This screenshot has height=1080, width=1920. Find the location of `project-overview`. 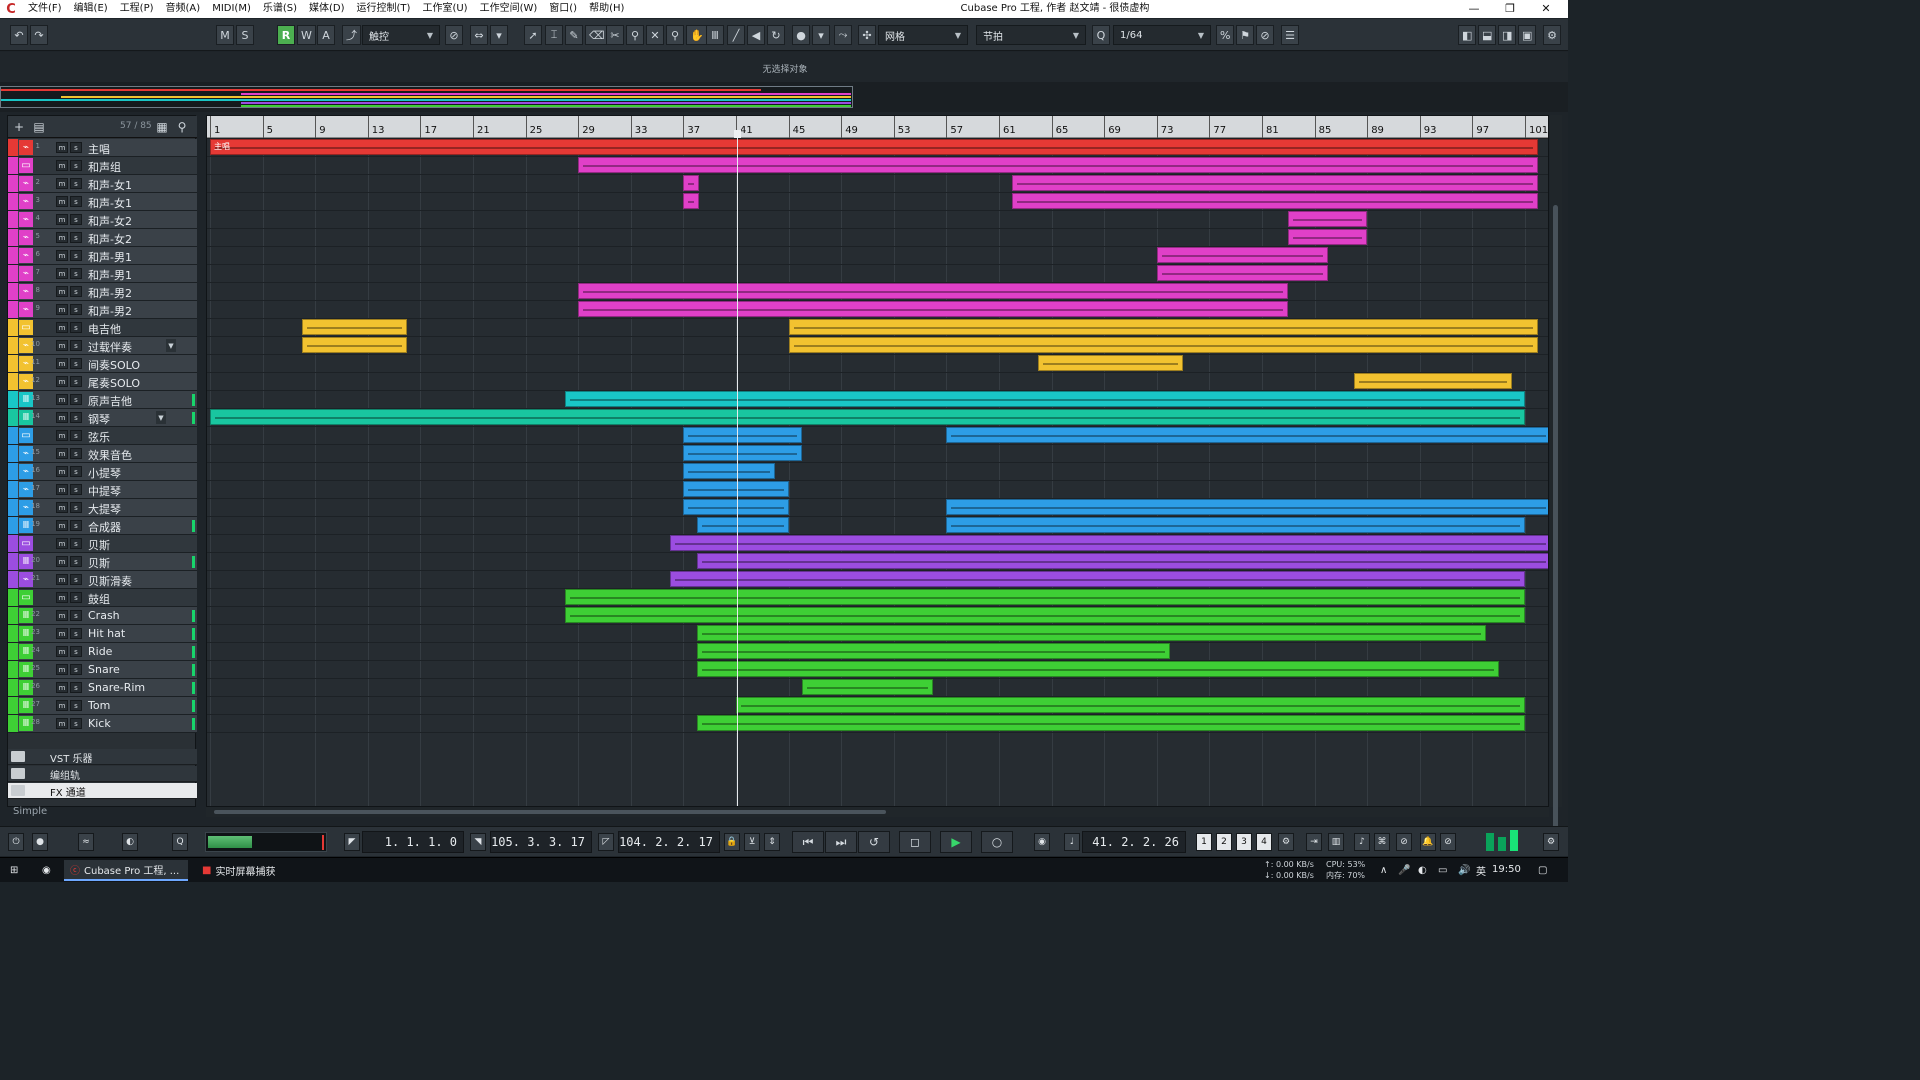

project-overview is located at coordinates (784, 97).